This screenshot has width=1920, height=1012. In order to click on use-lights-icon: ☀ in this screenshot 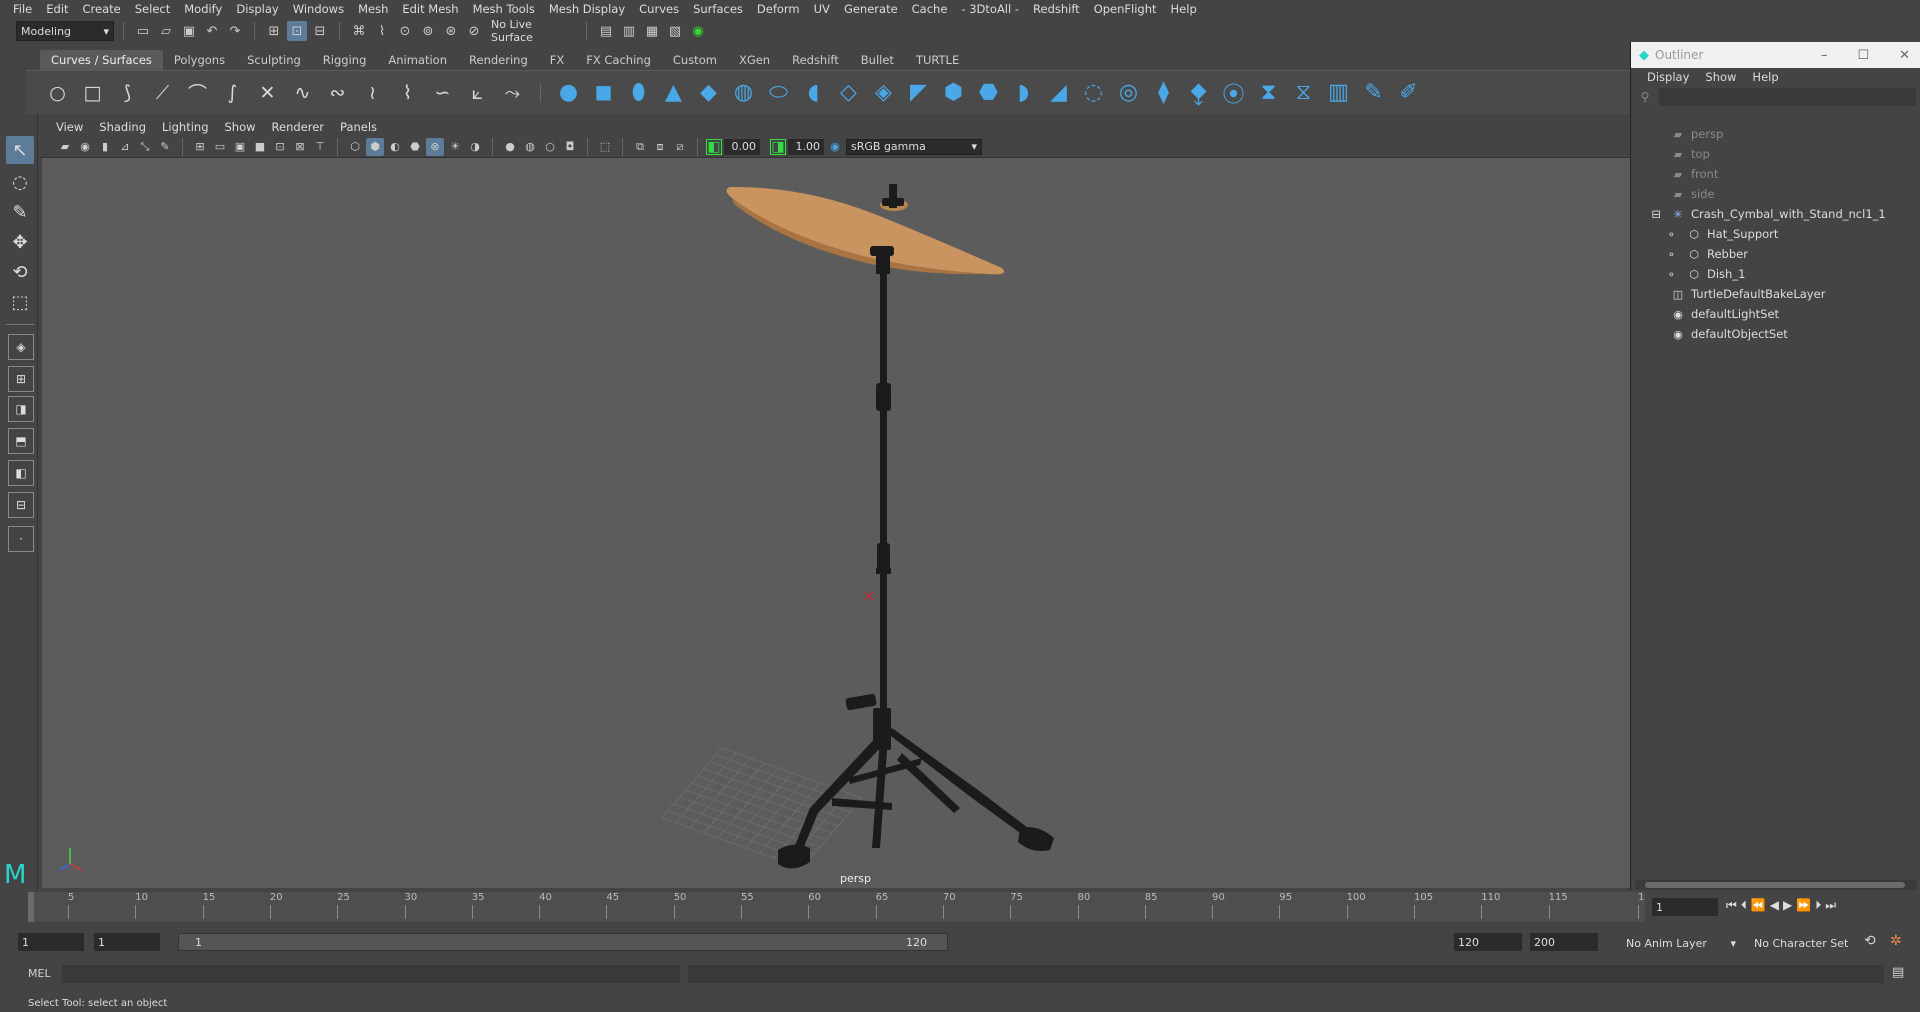, I will do `click(455, 147)`.